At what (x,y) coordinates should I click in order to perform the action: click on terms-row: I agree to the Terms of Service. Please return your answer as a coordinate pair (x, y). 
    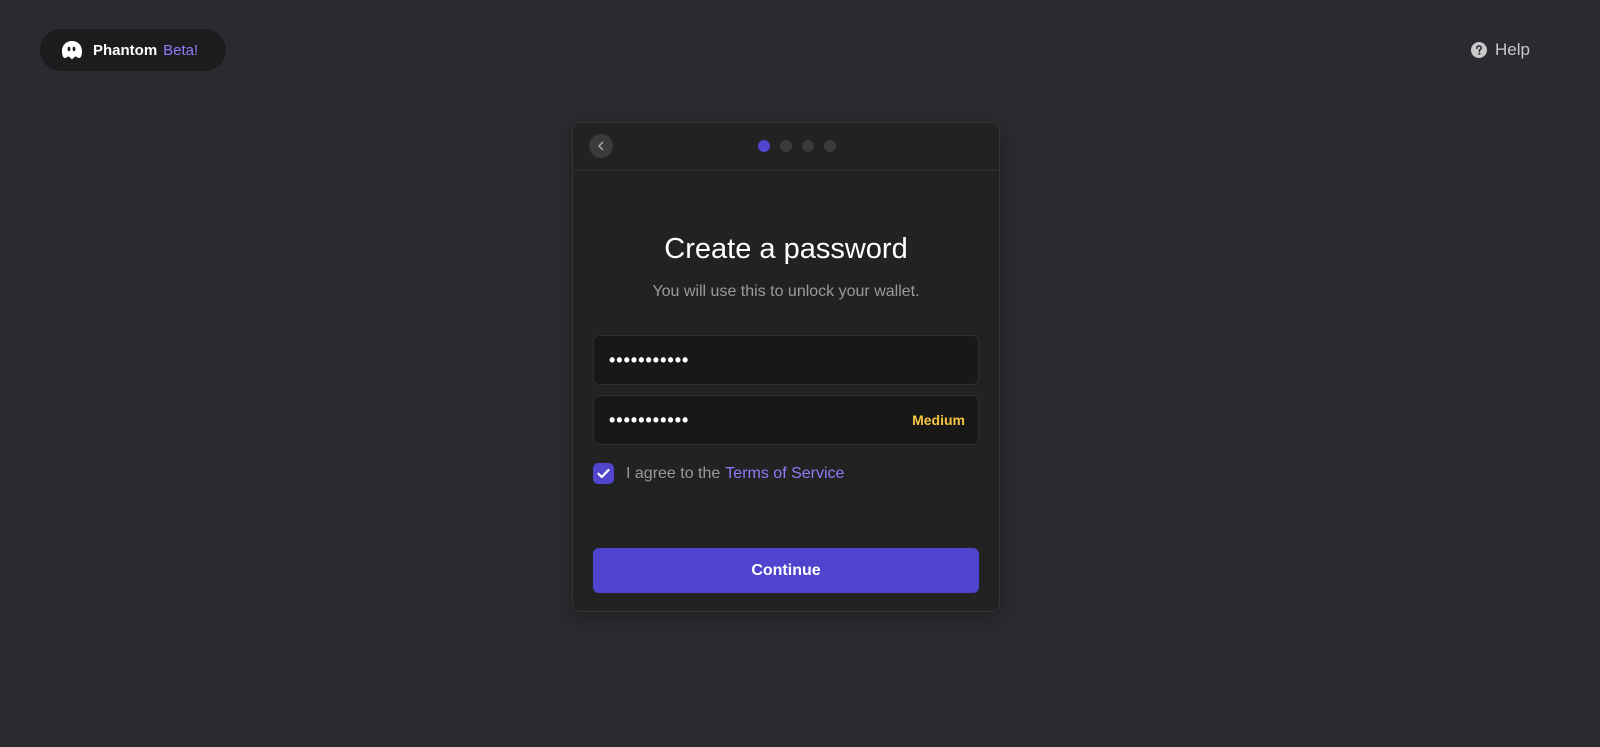
    Looking at the image, I should click on (718, 473).